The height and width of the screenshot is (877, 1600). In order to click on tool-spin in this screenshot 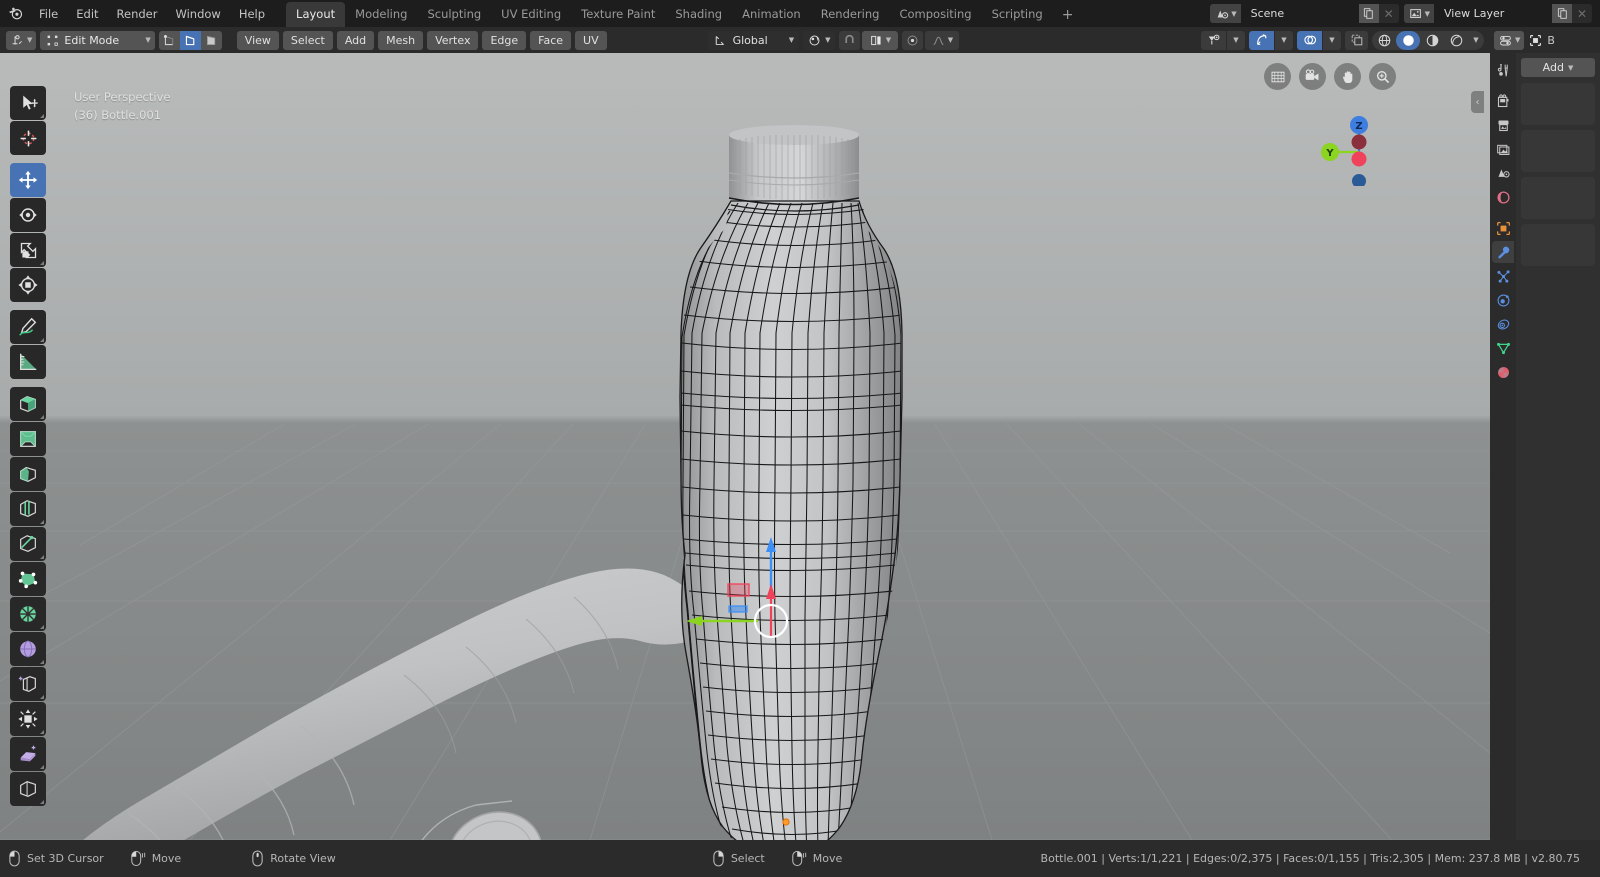, I will do `click(28, 614)`.